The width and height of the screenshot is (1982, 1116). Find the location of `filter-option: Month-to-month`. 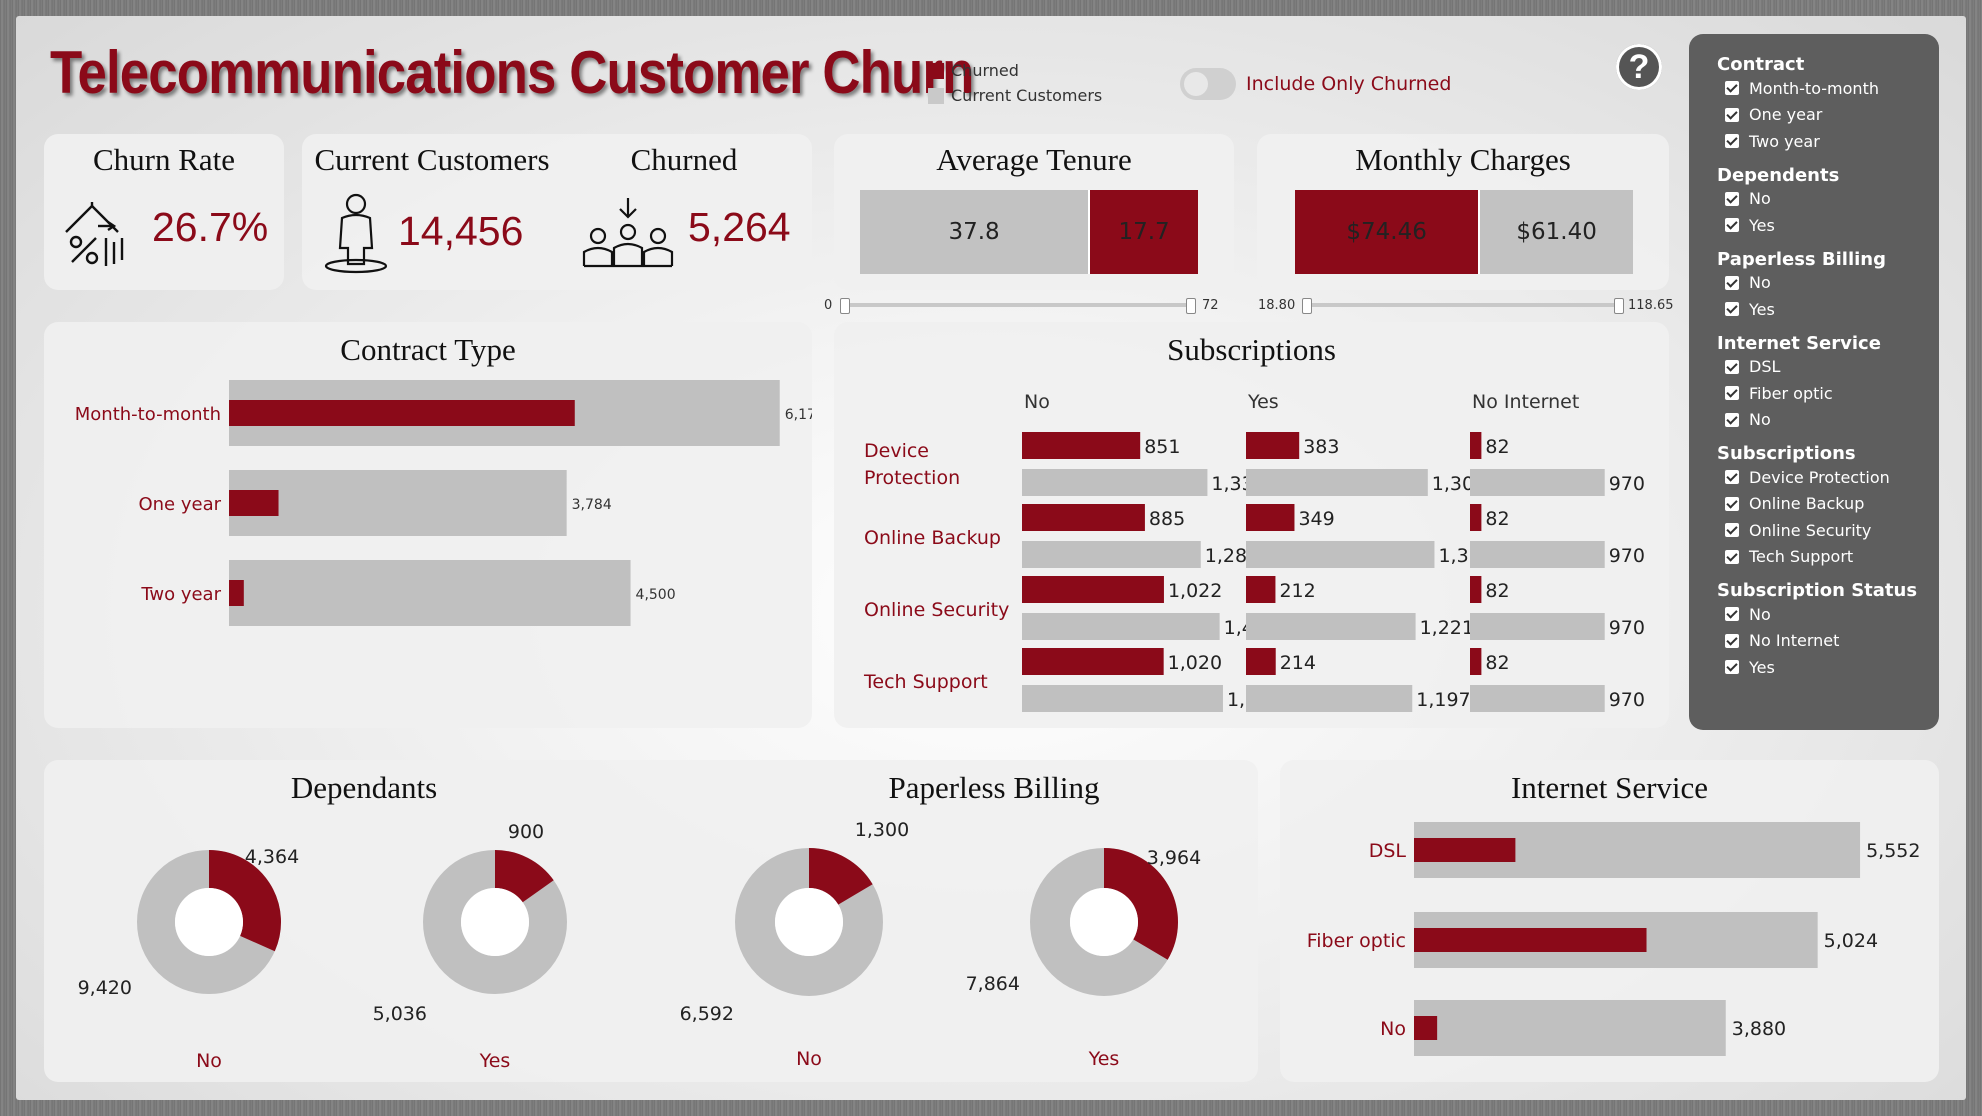

filter-option: Month-to-month is located at coordinates (1827, 88).